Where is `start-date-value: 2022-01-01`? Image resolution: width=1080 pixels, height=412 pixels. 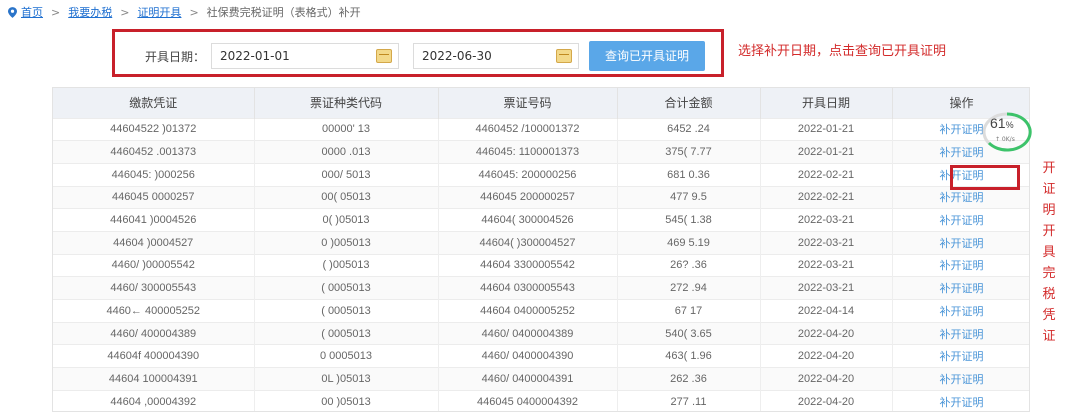
start-date-value: 2022-01-01 is located at coordinates (255, 56).